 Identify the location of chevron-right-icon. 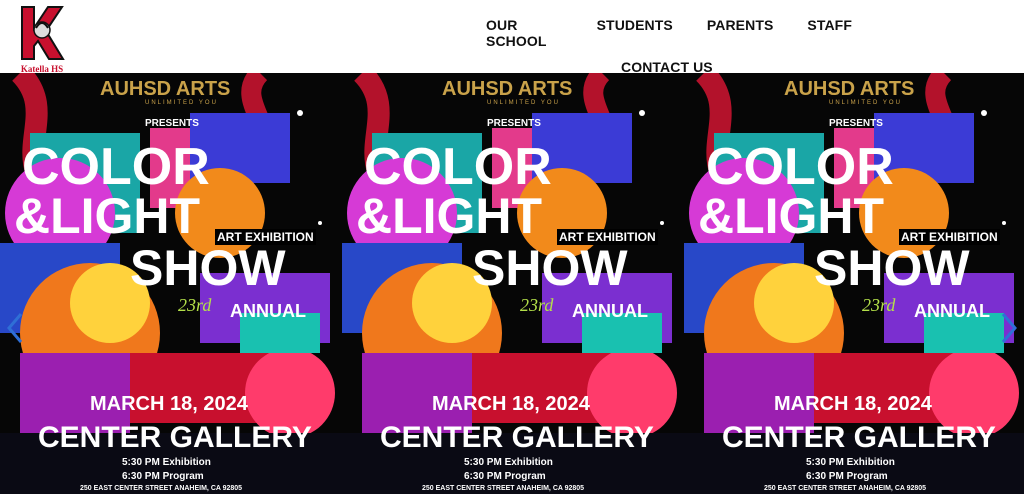
(1009, 328).